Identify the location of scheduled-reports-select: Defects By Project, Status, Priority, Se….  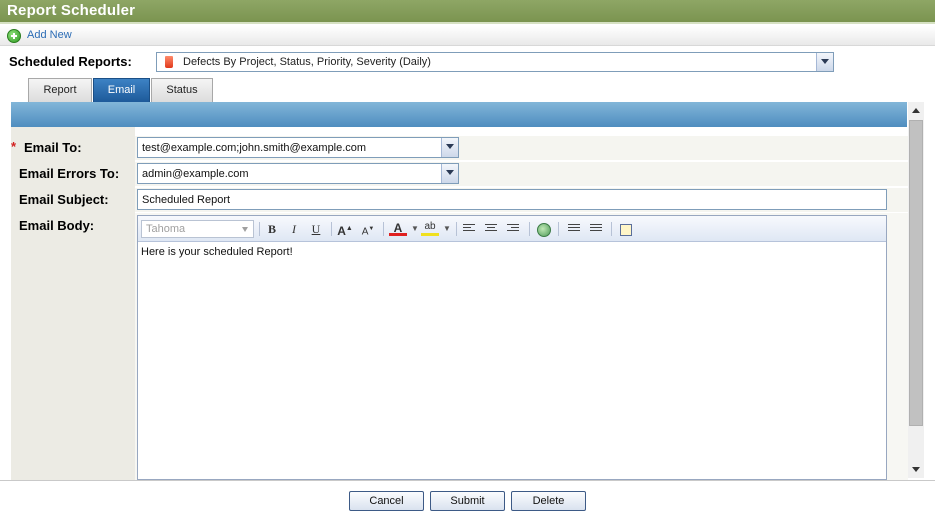
(495, 62).